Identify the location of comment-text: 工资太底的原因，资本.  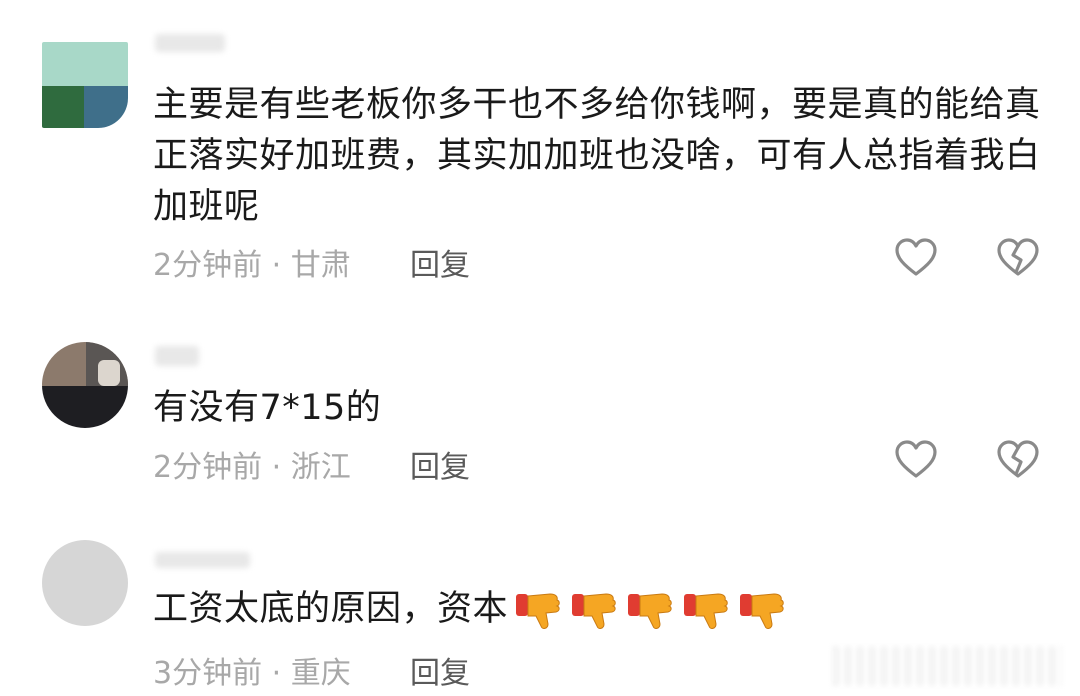
(331, 609).